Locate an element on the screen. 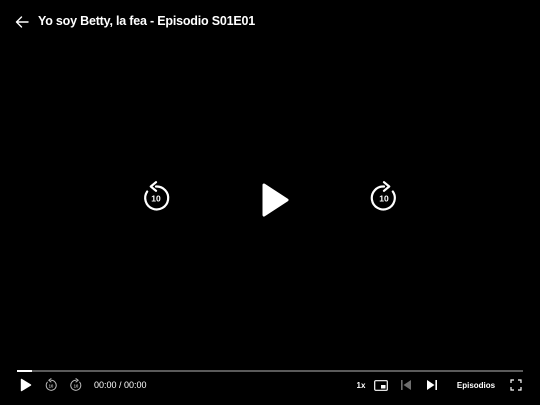 The image size is (540, 405). previous-episode-button is located at coordinates (406, 385).